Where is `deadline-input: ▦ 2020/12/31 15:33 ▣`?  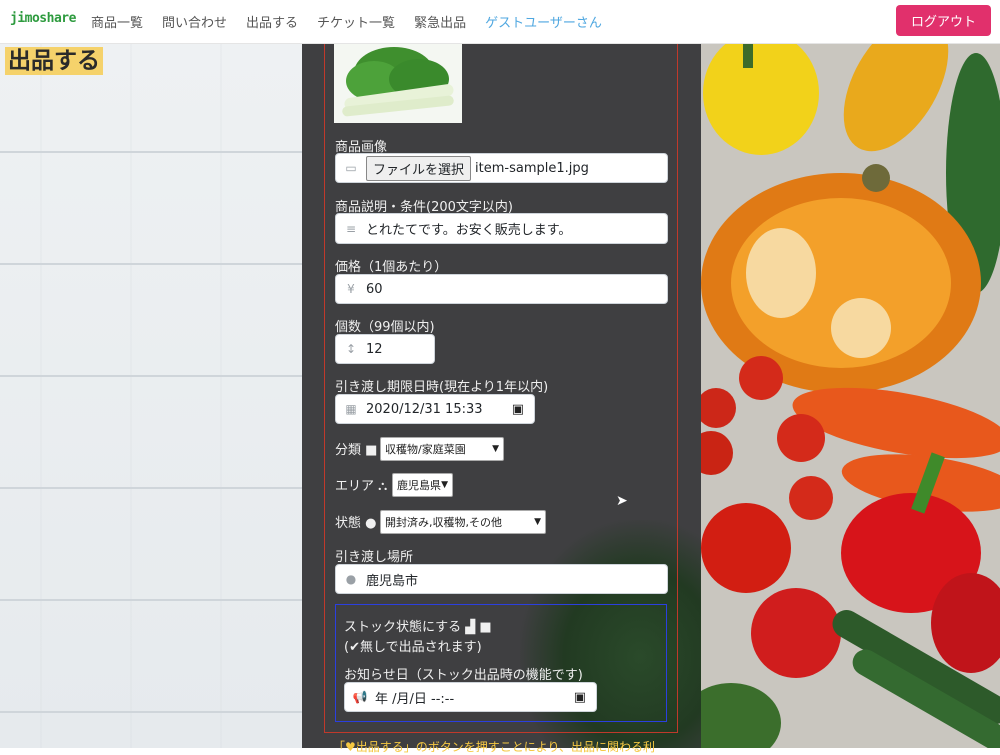
deadline-input: ▦ 2020/12/31 15:33 ▣ is located at coordinates (435, 409).